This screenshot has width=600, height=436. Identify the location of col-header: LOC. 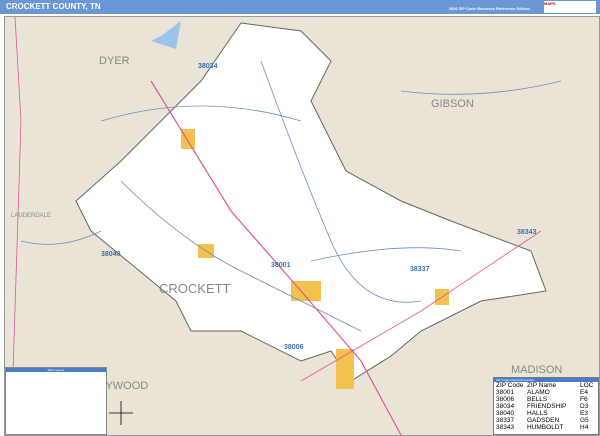
(587, 385).